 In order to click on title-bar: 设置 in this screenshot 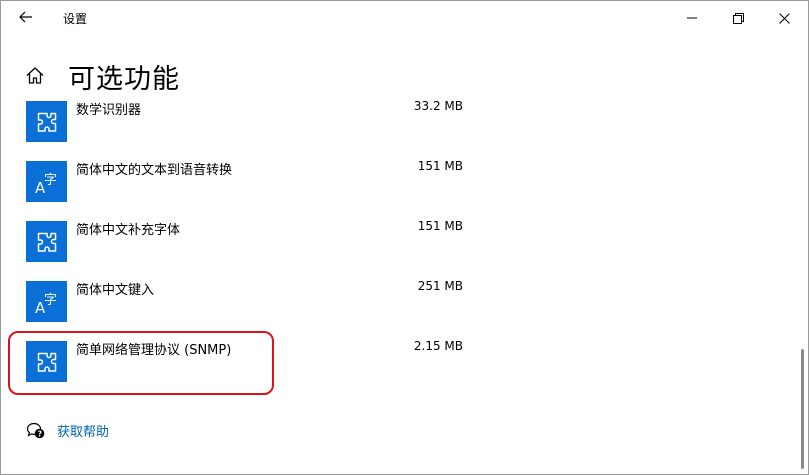, I will do `click(404, 18)`.